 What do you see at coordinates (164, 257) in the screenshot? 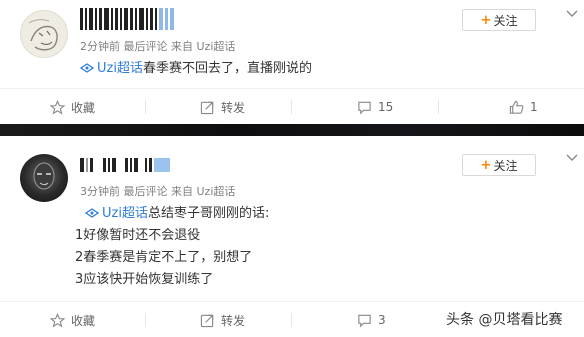
I see `content-line: 2春季赛是肯定不上了，别想了` at bounding box center [164, 257].